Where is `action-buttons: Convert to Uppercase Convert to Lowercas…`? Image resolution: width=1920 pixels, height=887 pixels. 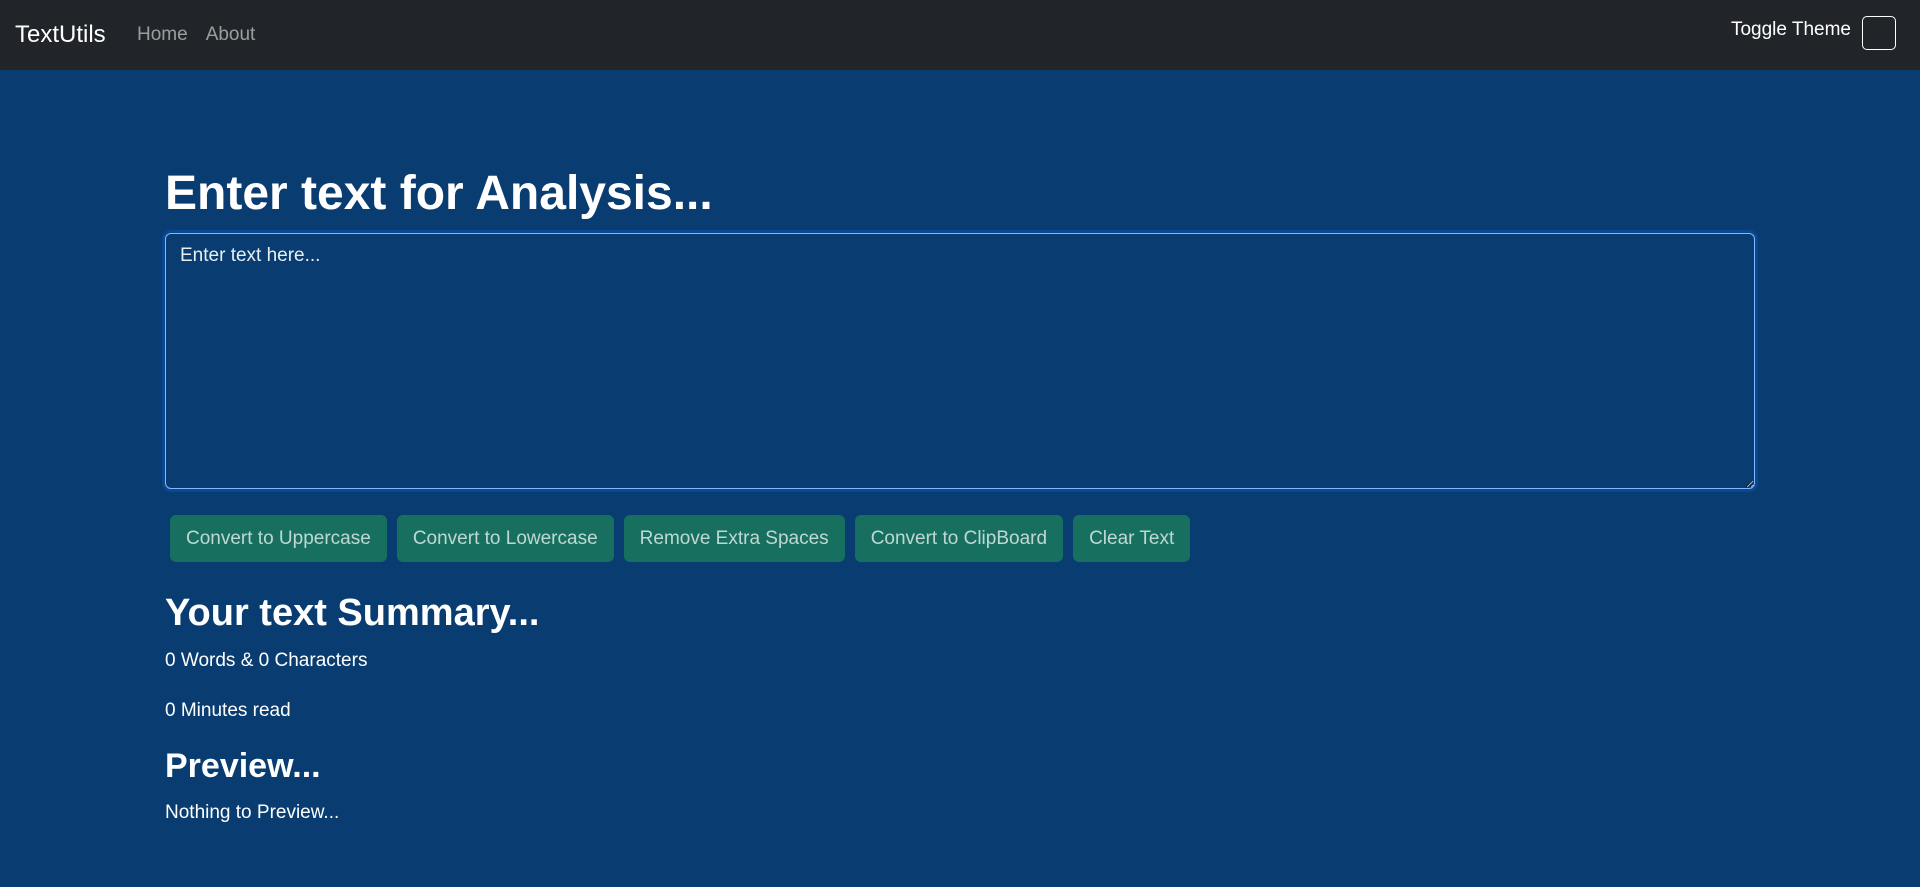 action-buttons: Convert to Uppercase Convert to Lowercas… is located at coordinates (680, 538).